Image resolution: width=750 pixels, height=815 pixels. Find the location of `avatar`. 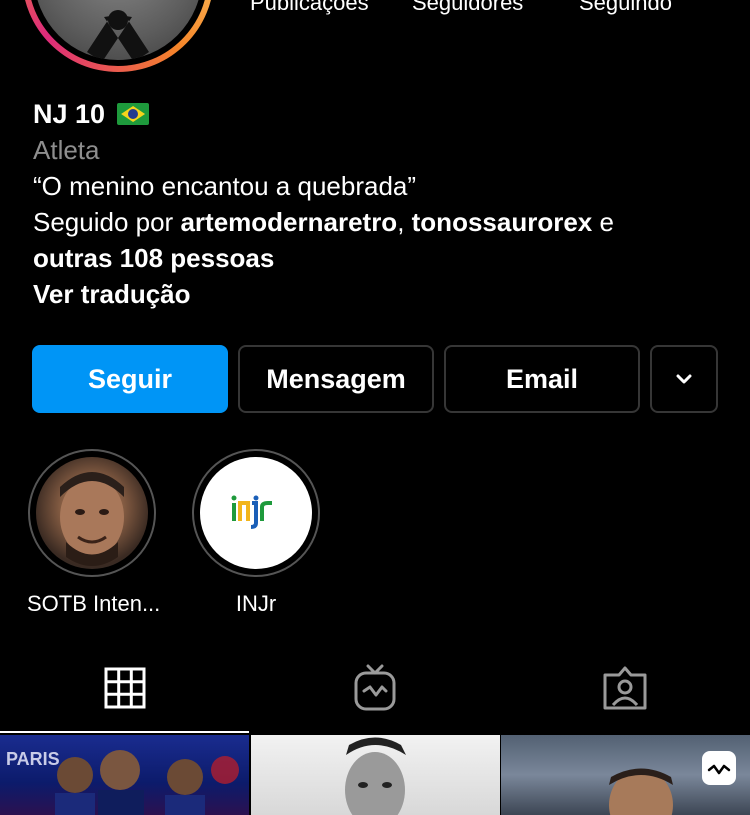

avatar is located at coordinates (118, 30).